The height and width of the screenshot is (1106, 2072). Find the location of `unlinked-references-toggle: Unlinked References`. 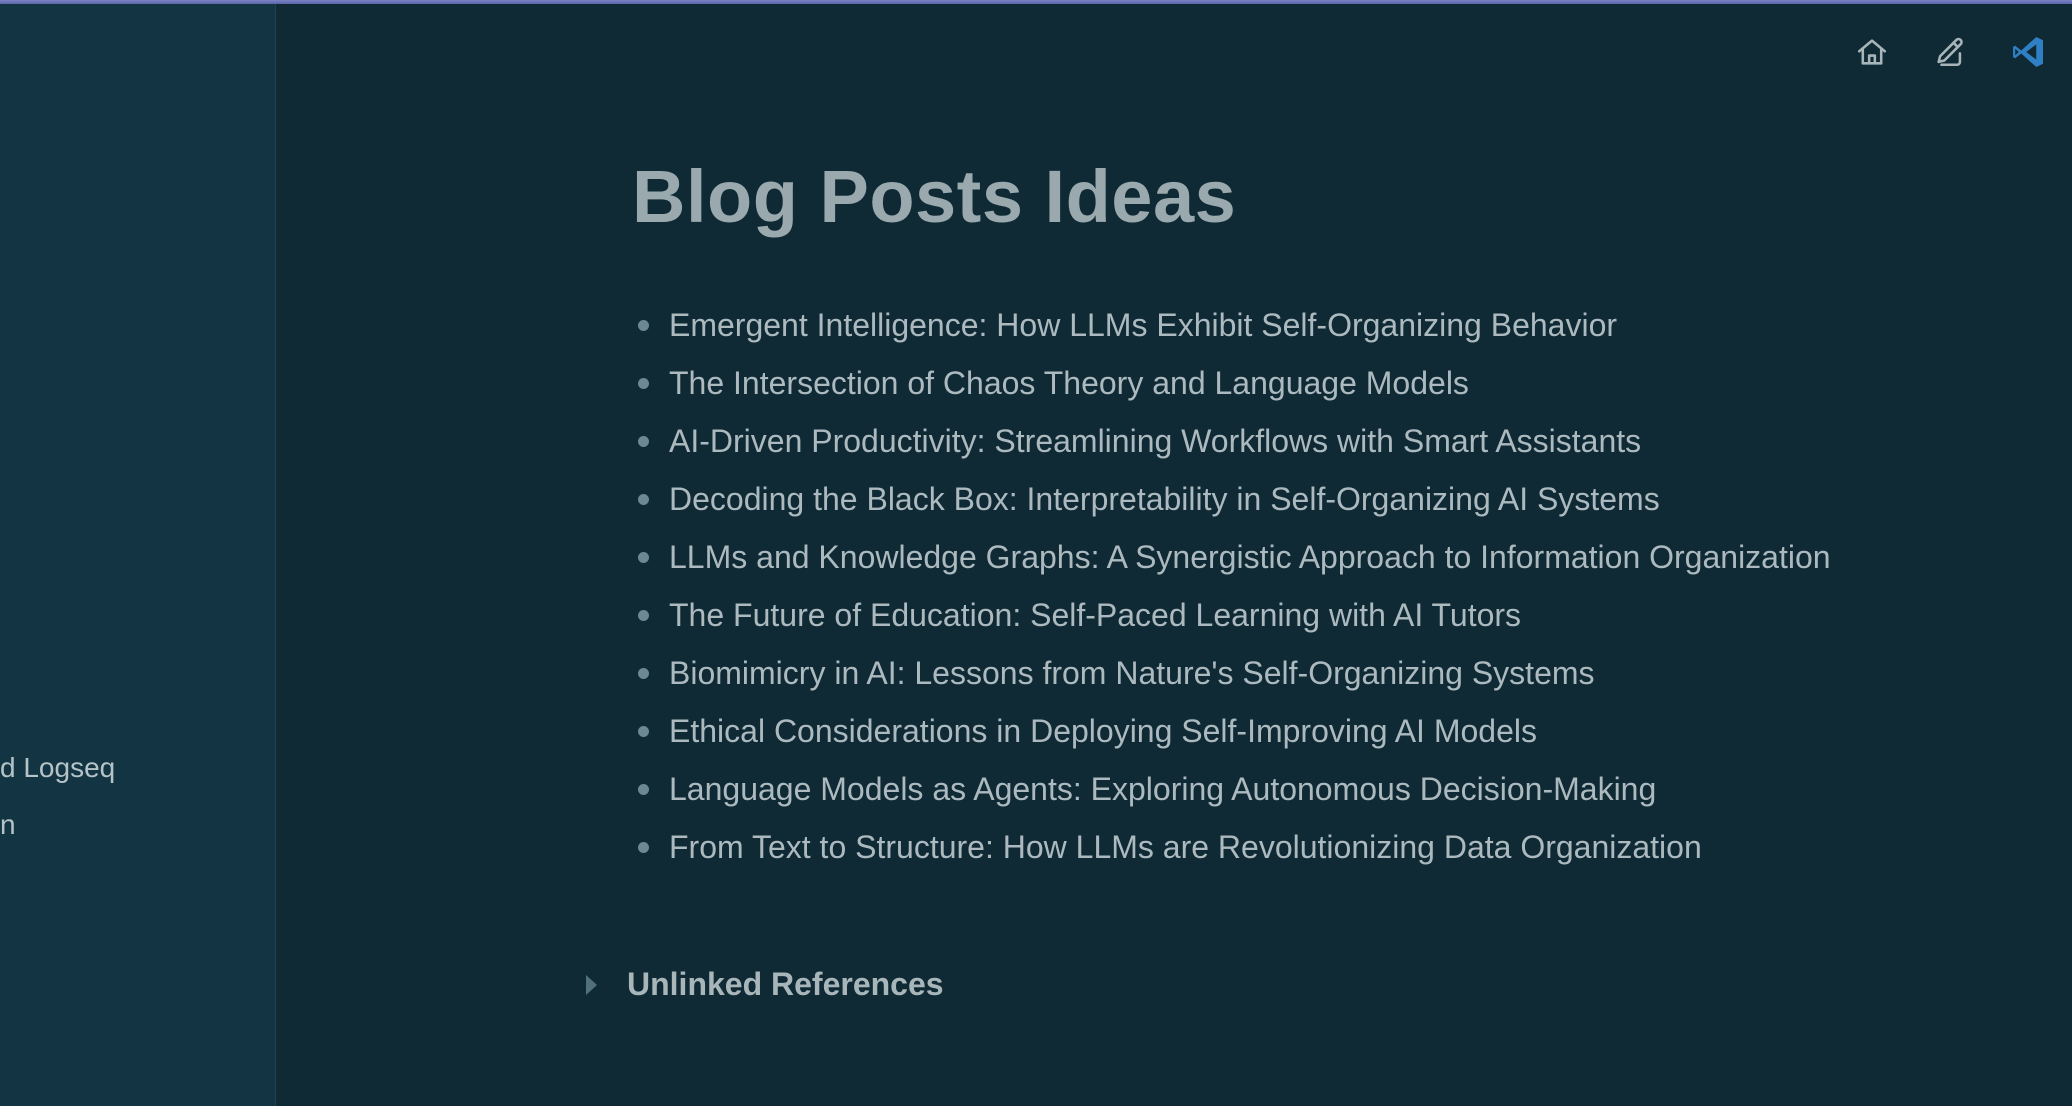

unlinked-references-toggle: Unlinked References is located at coordinates (765, 984).